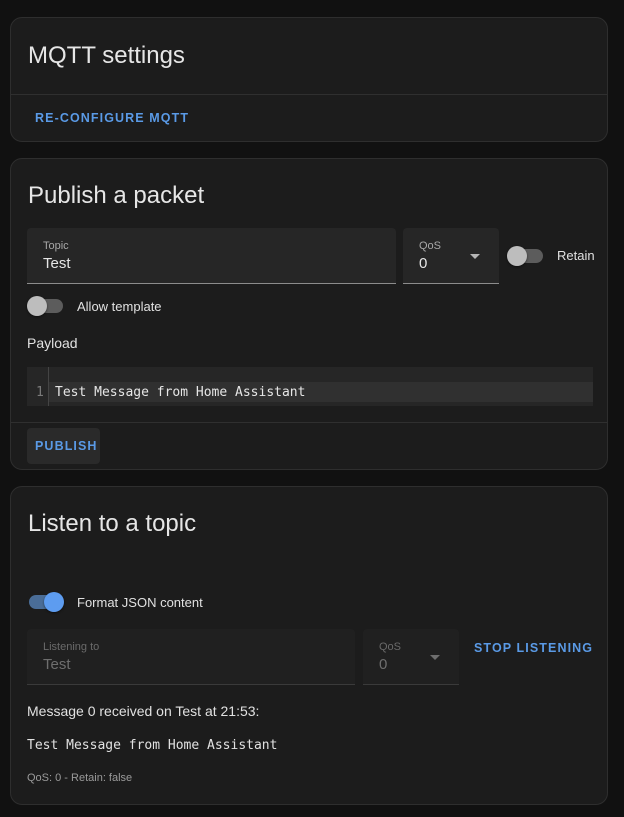 This screenshot has width=624, height=817. What do you see at coordinates (143, 711) in the screenshot?
I see `message-header: Message 0 received on Test at 21:53:` at bounding box center [143, 711].